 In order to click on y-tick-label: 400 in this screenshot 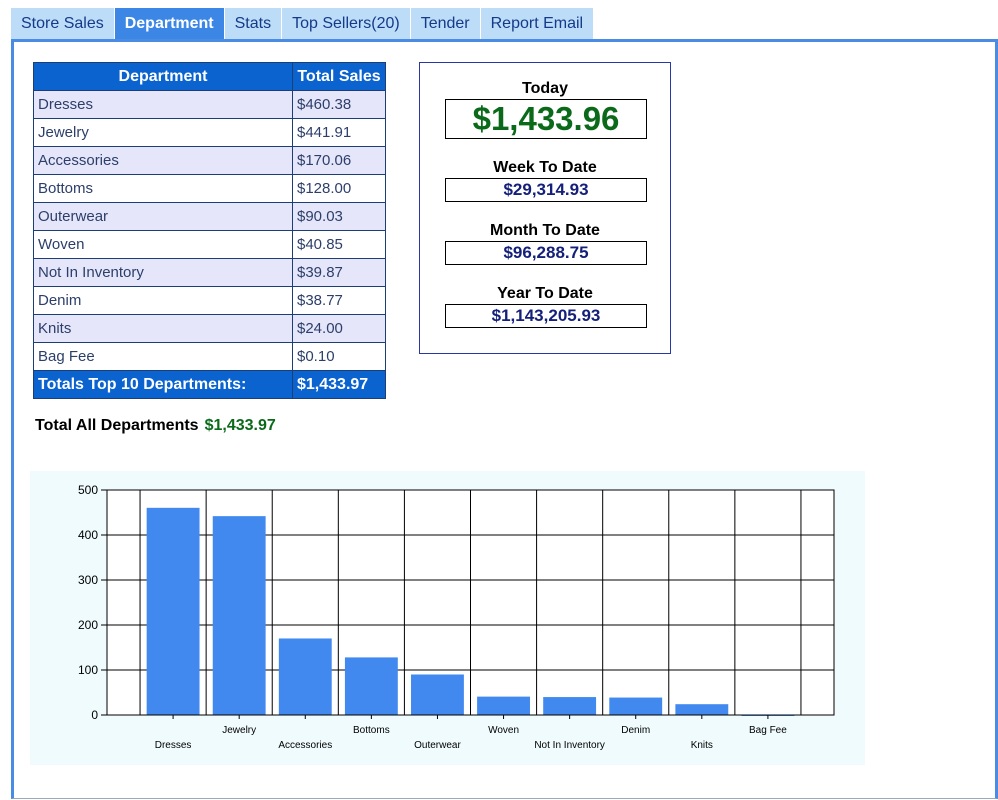, I will do `click(88, 535)`.